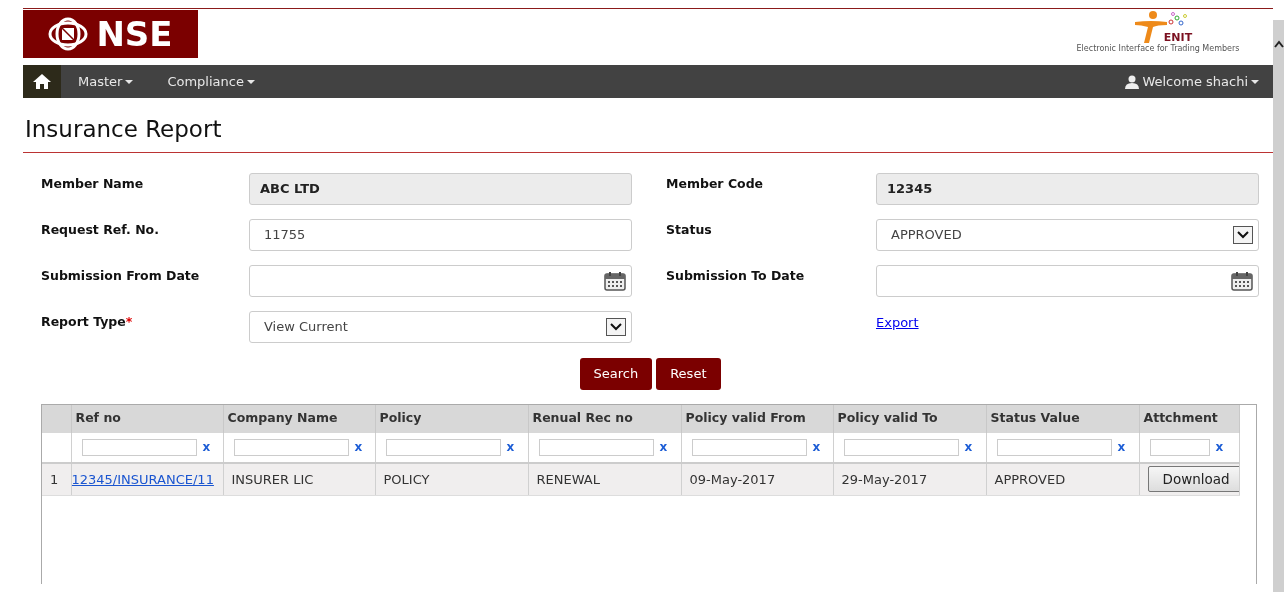  Describe the element at coordinates (272, 479) in the screenshot. I see `table-cell: INSURER LIC` at that location.